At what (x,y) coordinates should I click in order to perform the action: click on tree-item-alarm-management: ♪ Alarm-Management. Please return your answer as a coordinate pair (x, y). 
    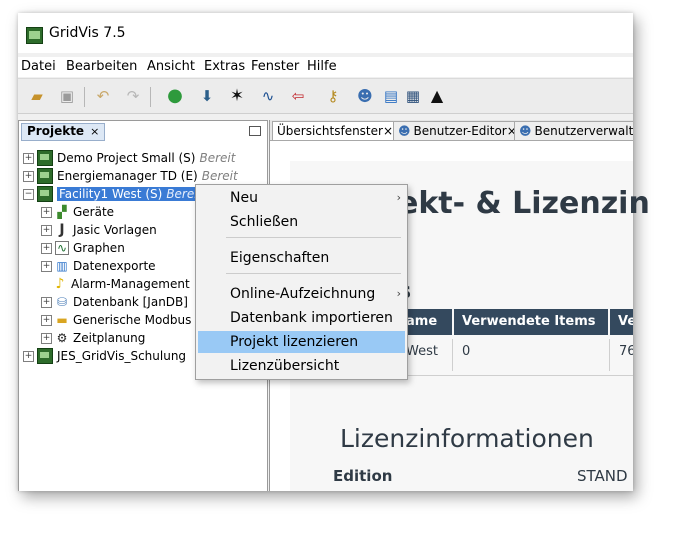
    Looking at the image, I should click on (121, 284).